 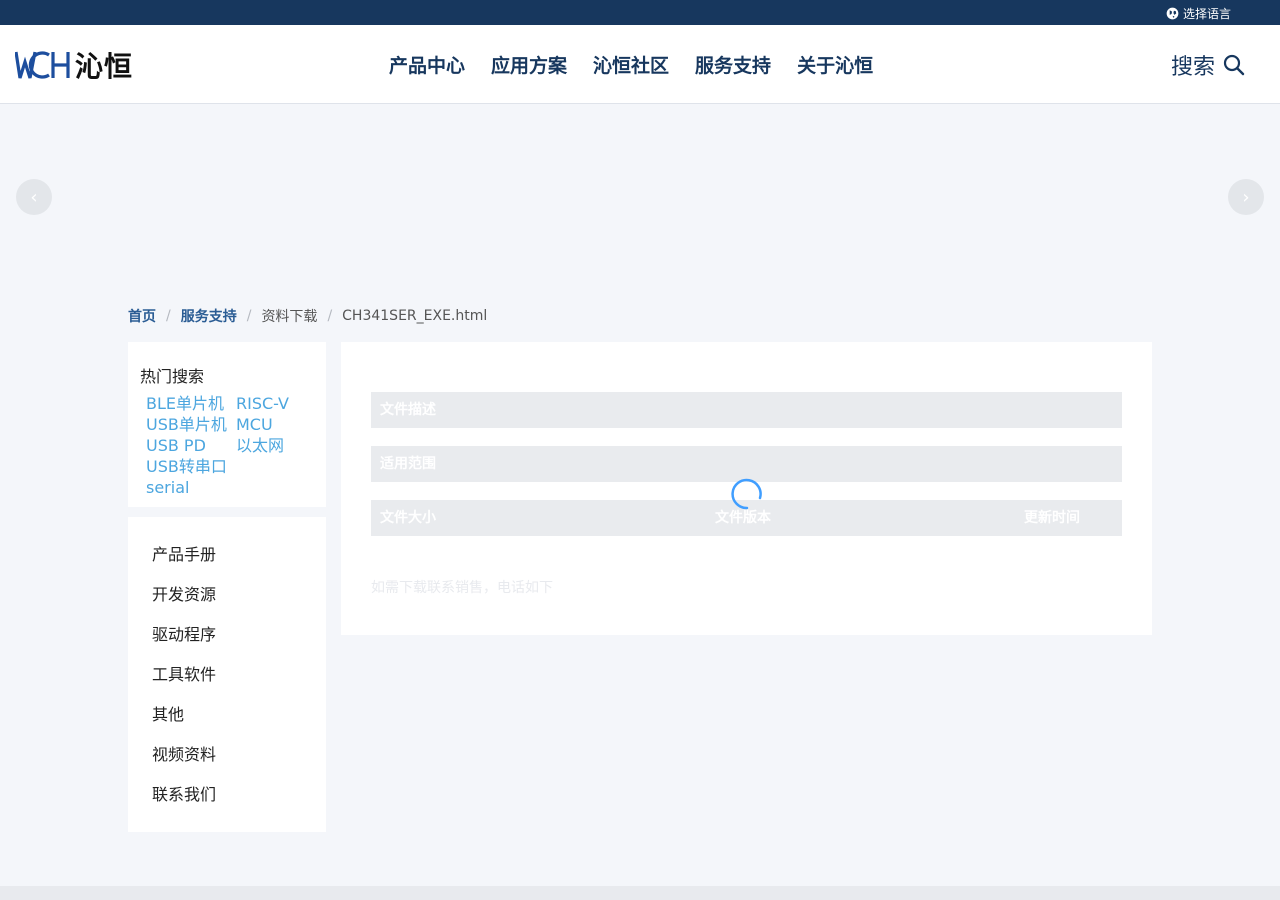 I want to click on breadcrumb-service: 服务支持, so click(x=209, y=316).